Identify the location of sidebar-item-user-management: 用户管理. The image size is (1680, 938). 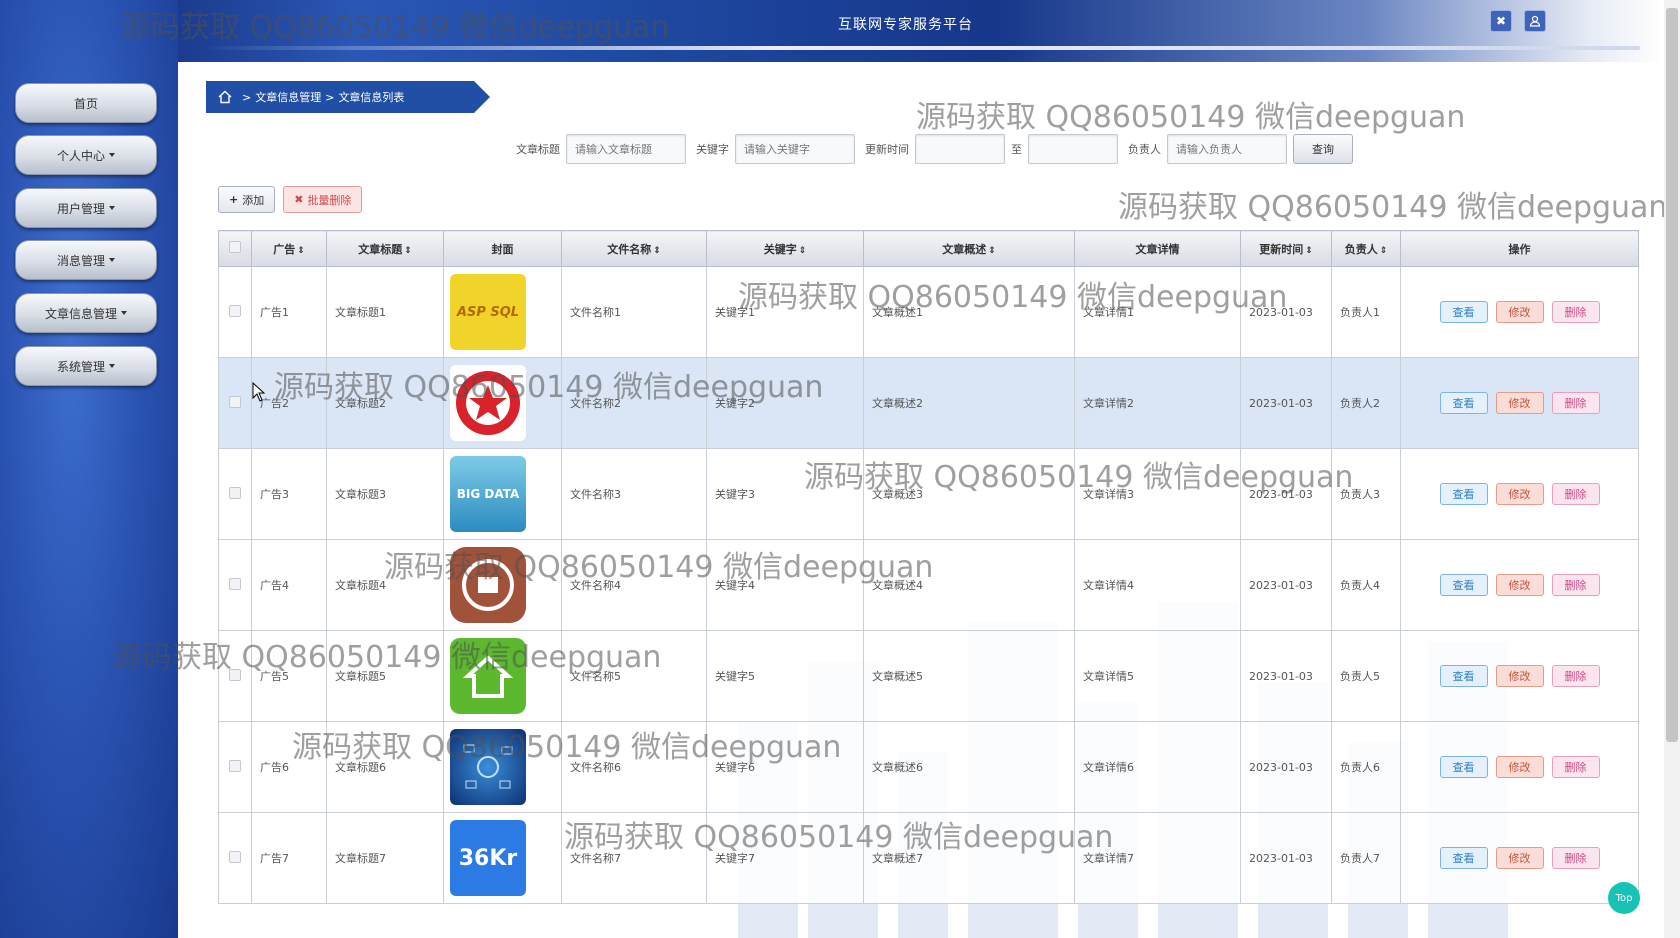
(86, 208).